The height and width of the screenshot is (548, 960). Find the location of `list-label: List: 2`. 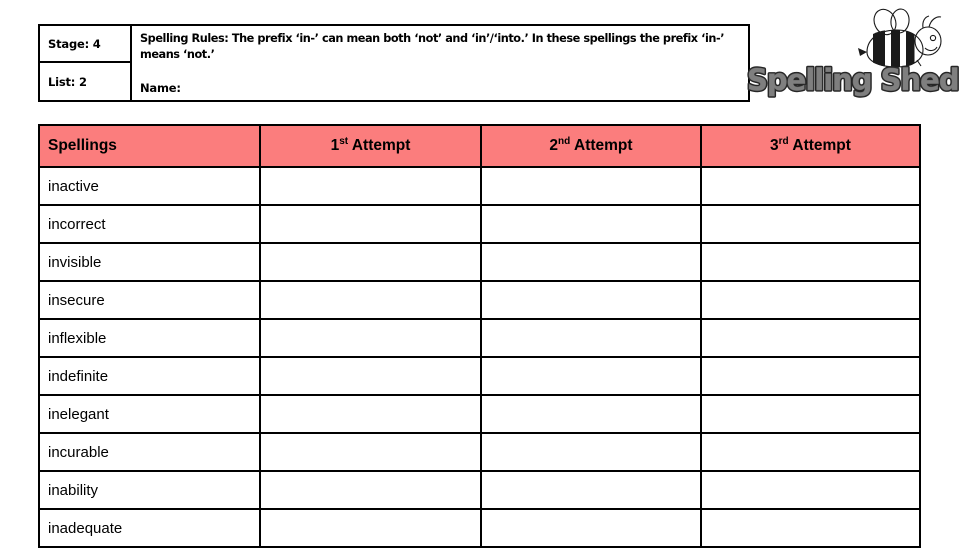

list-label: List: 2 is located at coordinates (67, 81).